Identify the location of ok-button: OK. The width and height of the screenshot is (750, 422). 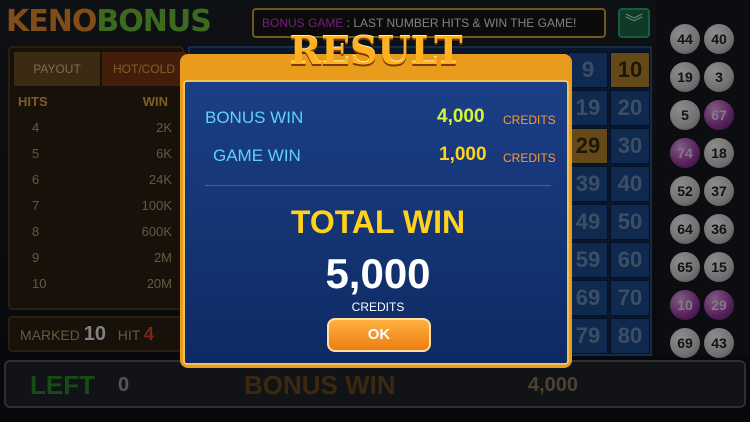
(379, 335).